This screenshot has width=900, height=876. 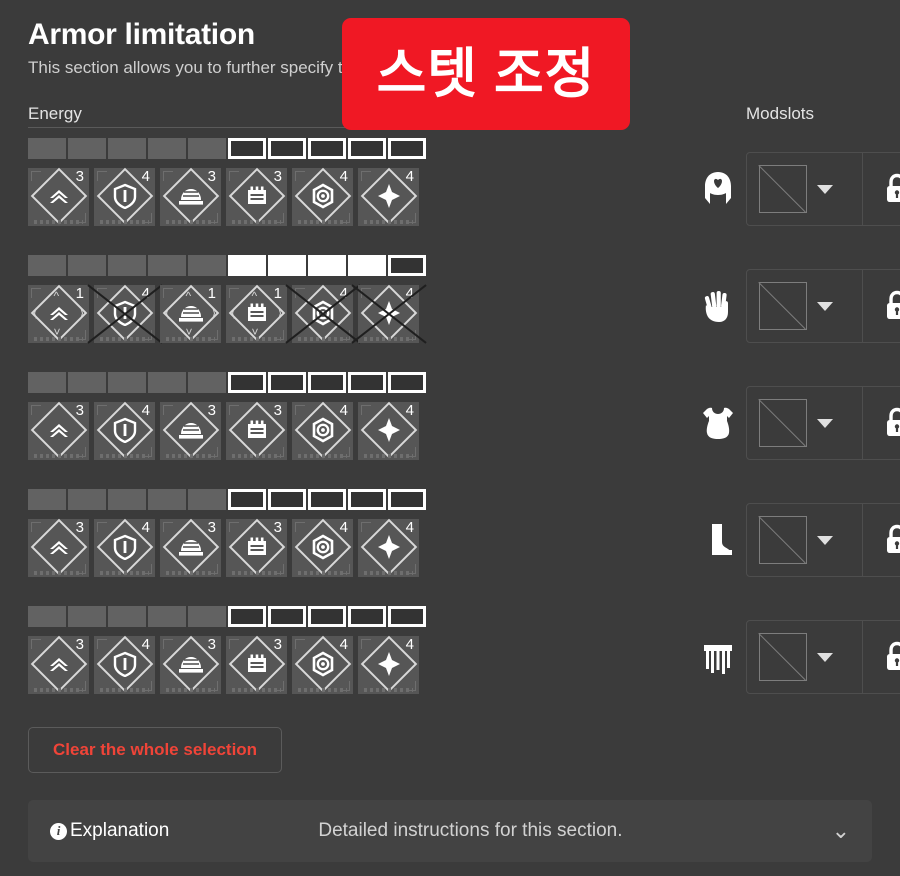 What do you see at coordinates (58, 313) in the screenshot?
I see `mod-tile-mobility: 1 ^ ˅ ⟨ ⟩` at bounding box center [58, 313].